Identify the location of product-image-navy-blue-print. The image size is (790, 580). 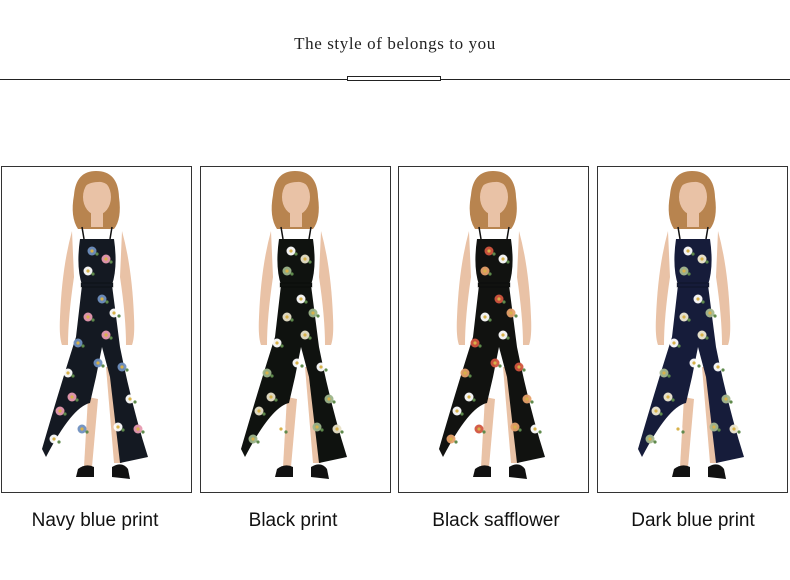
(96, 329).